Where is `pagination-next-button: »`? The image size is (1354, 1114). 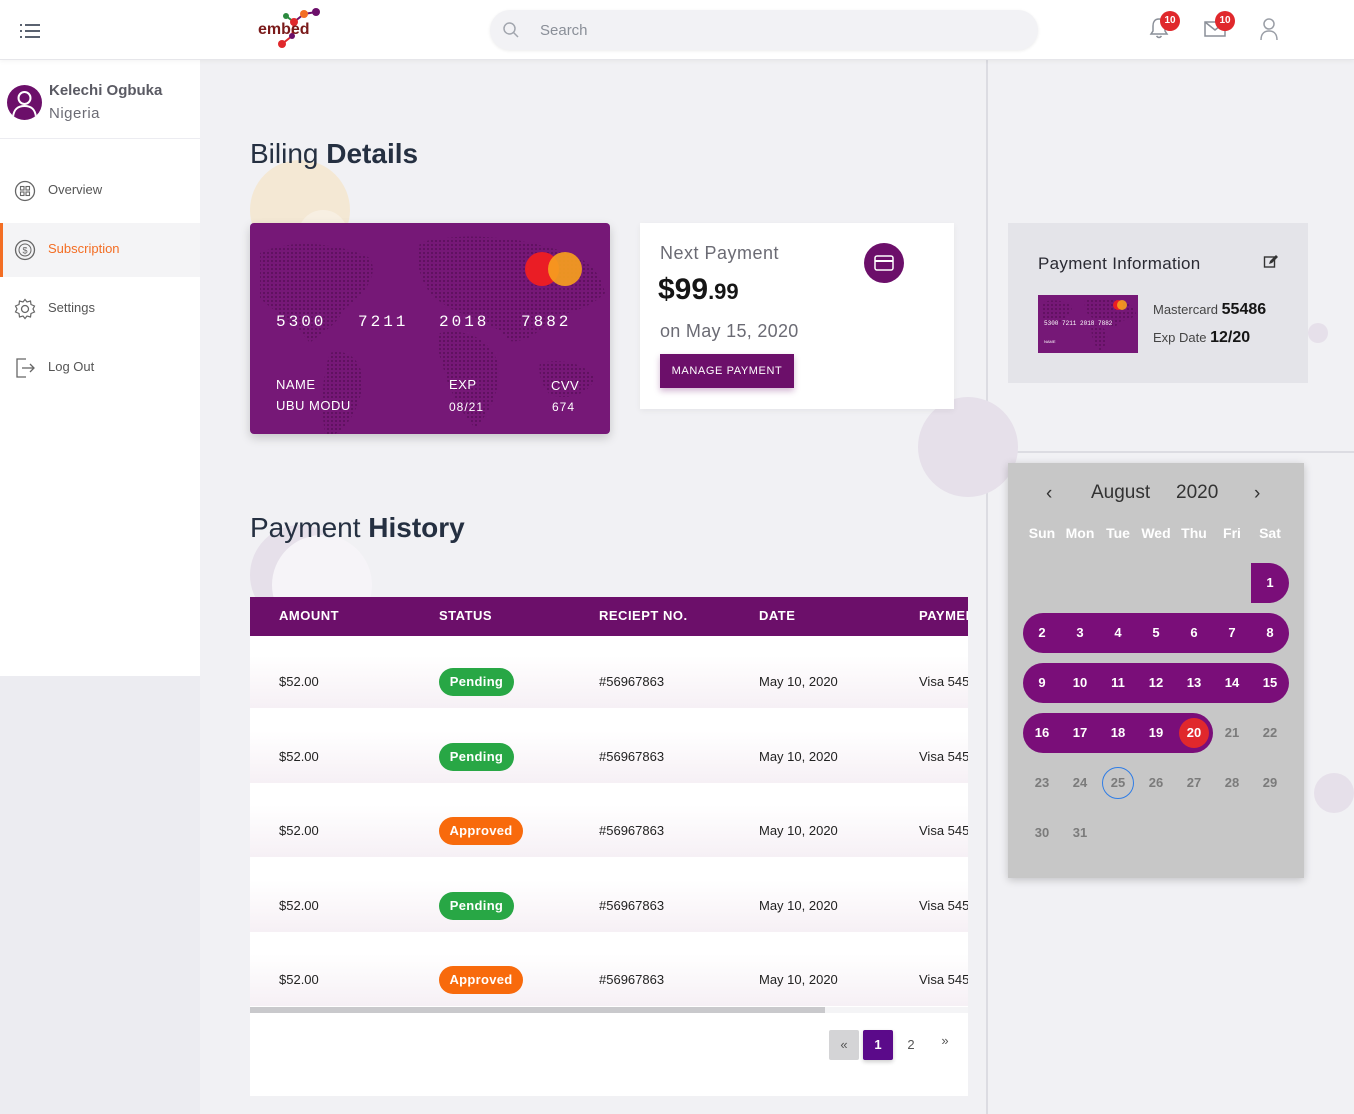
pagination-next-button: » is located at coordinates (945, 1041).